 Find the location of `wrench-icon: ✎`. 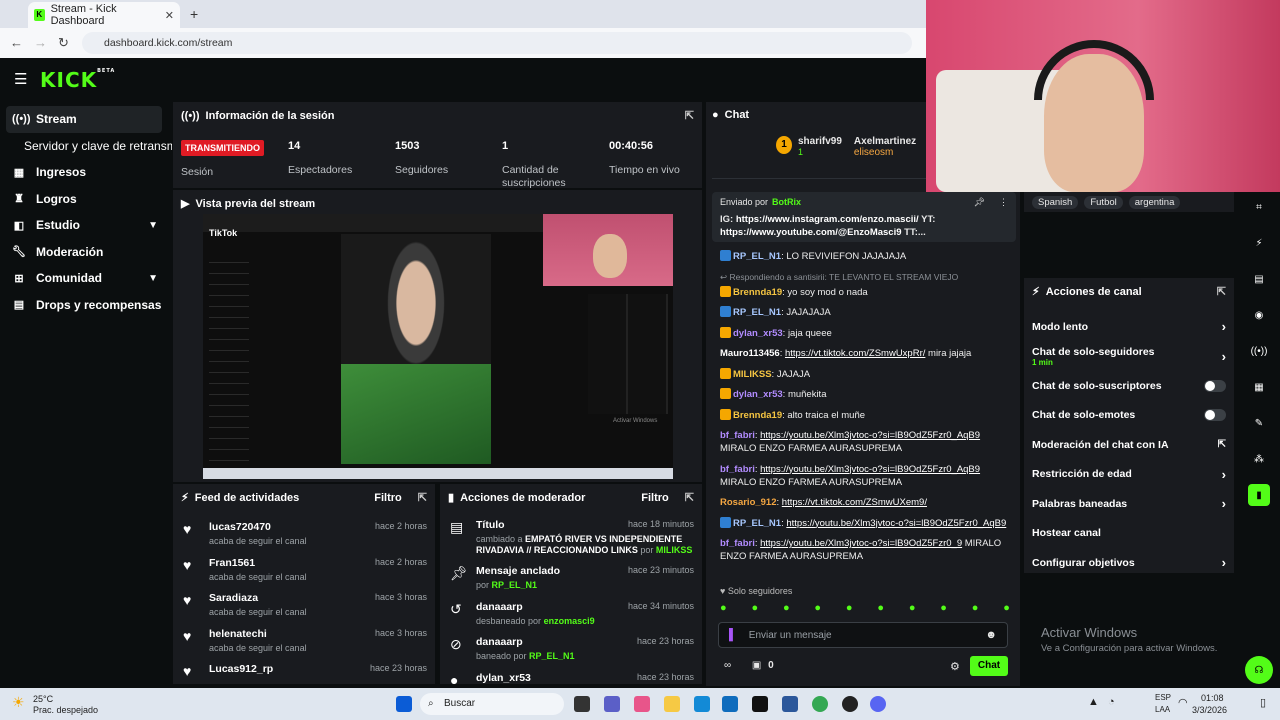

wrench-icon: ✎ is located at coordinates (1259, 423).